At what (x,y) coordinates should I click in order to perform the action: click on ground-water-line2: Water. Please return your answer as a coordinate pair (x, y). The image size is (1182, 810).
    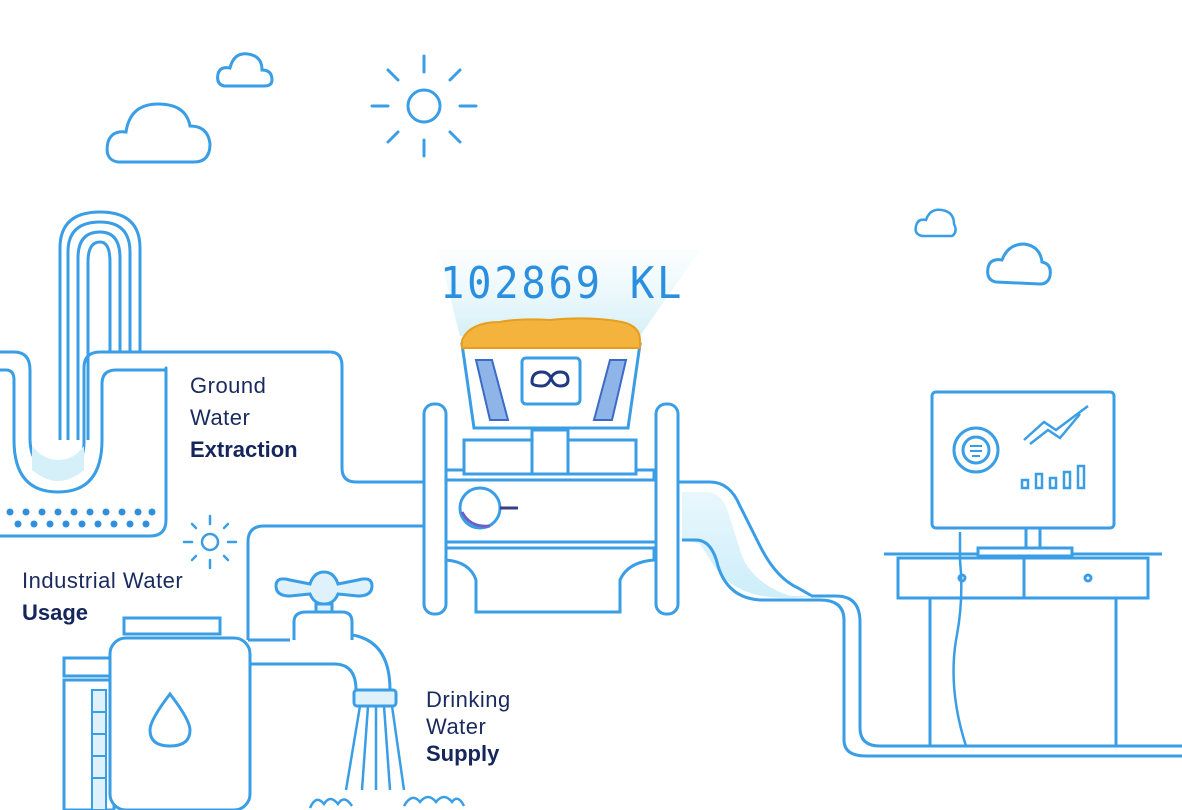
    Looking at the image, I should click on (220, 417).